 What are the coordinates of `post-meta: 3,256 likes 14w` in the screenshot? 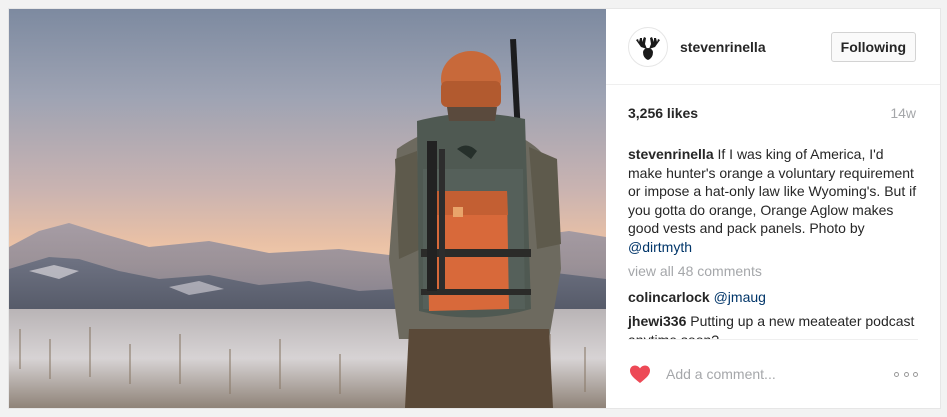 It's located at (773, 113).